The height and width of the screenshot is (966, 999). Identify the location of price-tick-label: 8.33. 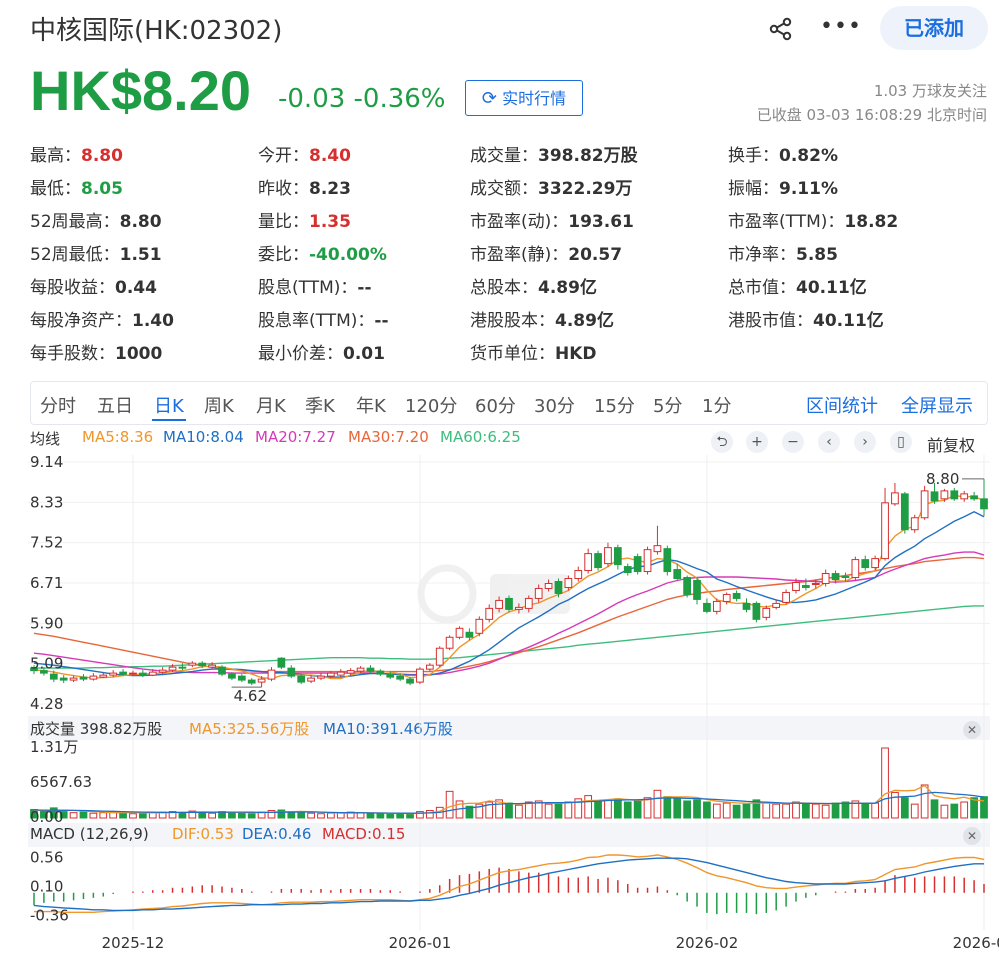
(46, 502).